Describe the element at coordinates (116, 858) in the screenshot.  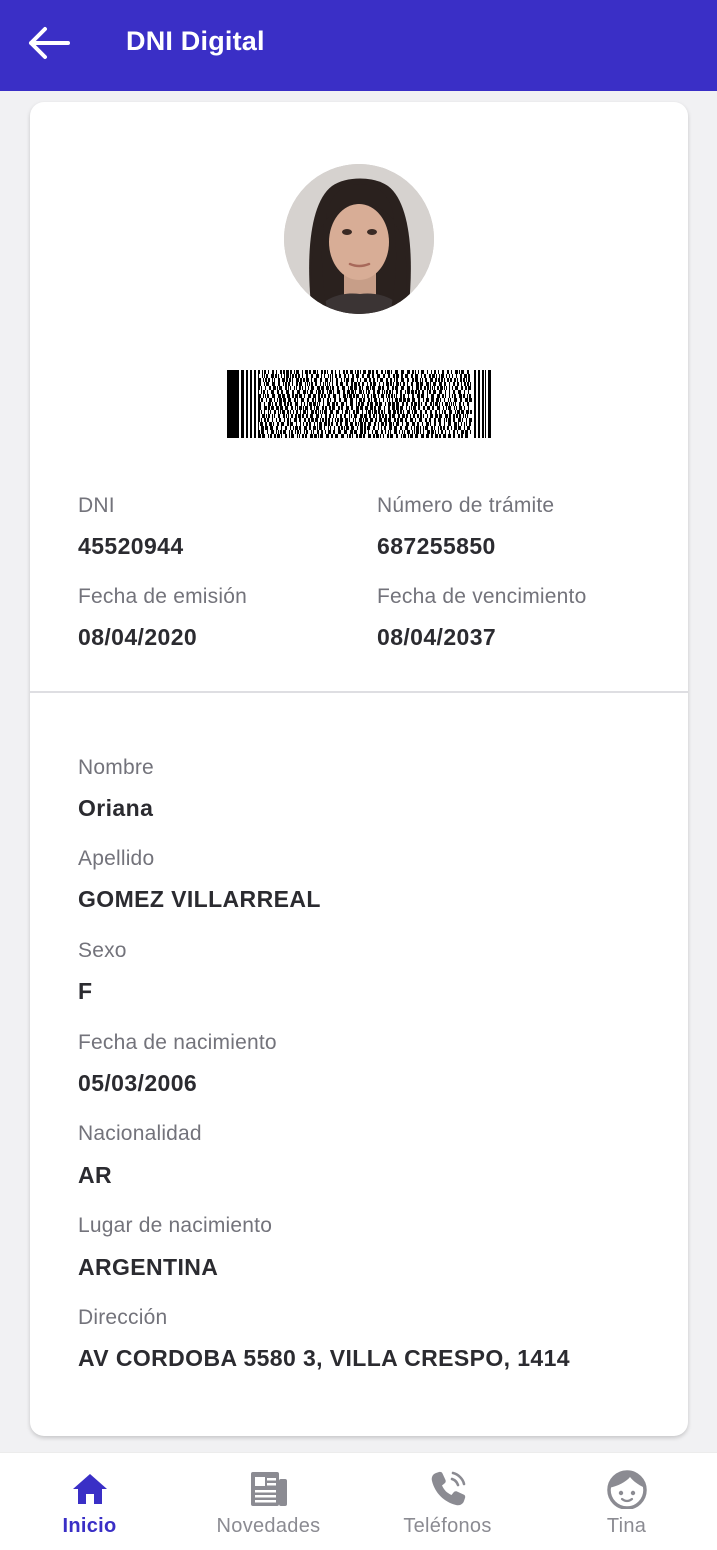
I see `detail-apellido-label: Apellido` at that location.